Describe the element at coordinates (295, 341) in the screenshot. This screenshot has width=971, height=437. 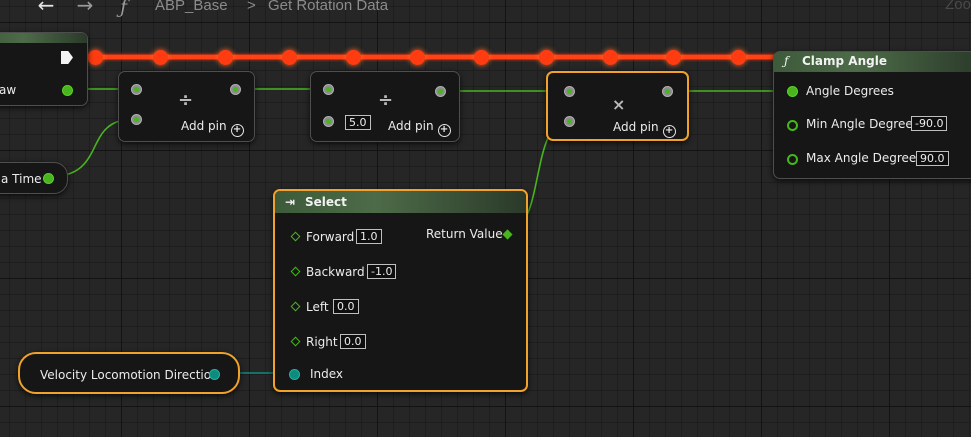
I see `right-pin` at that location.